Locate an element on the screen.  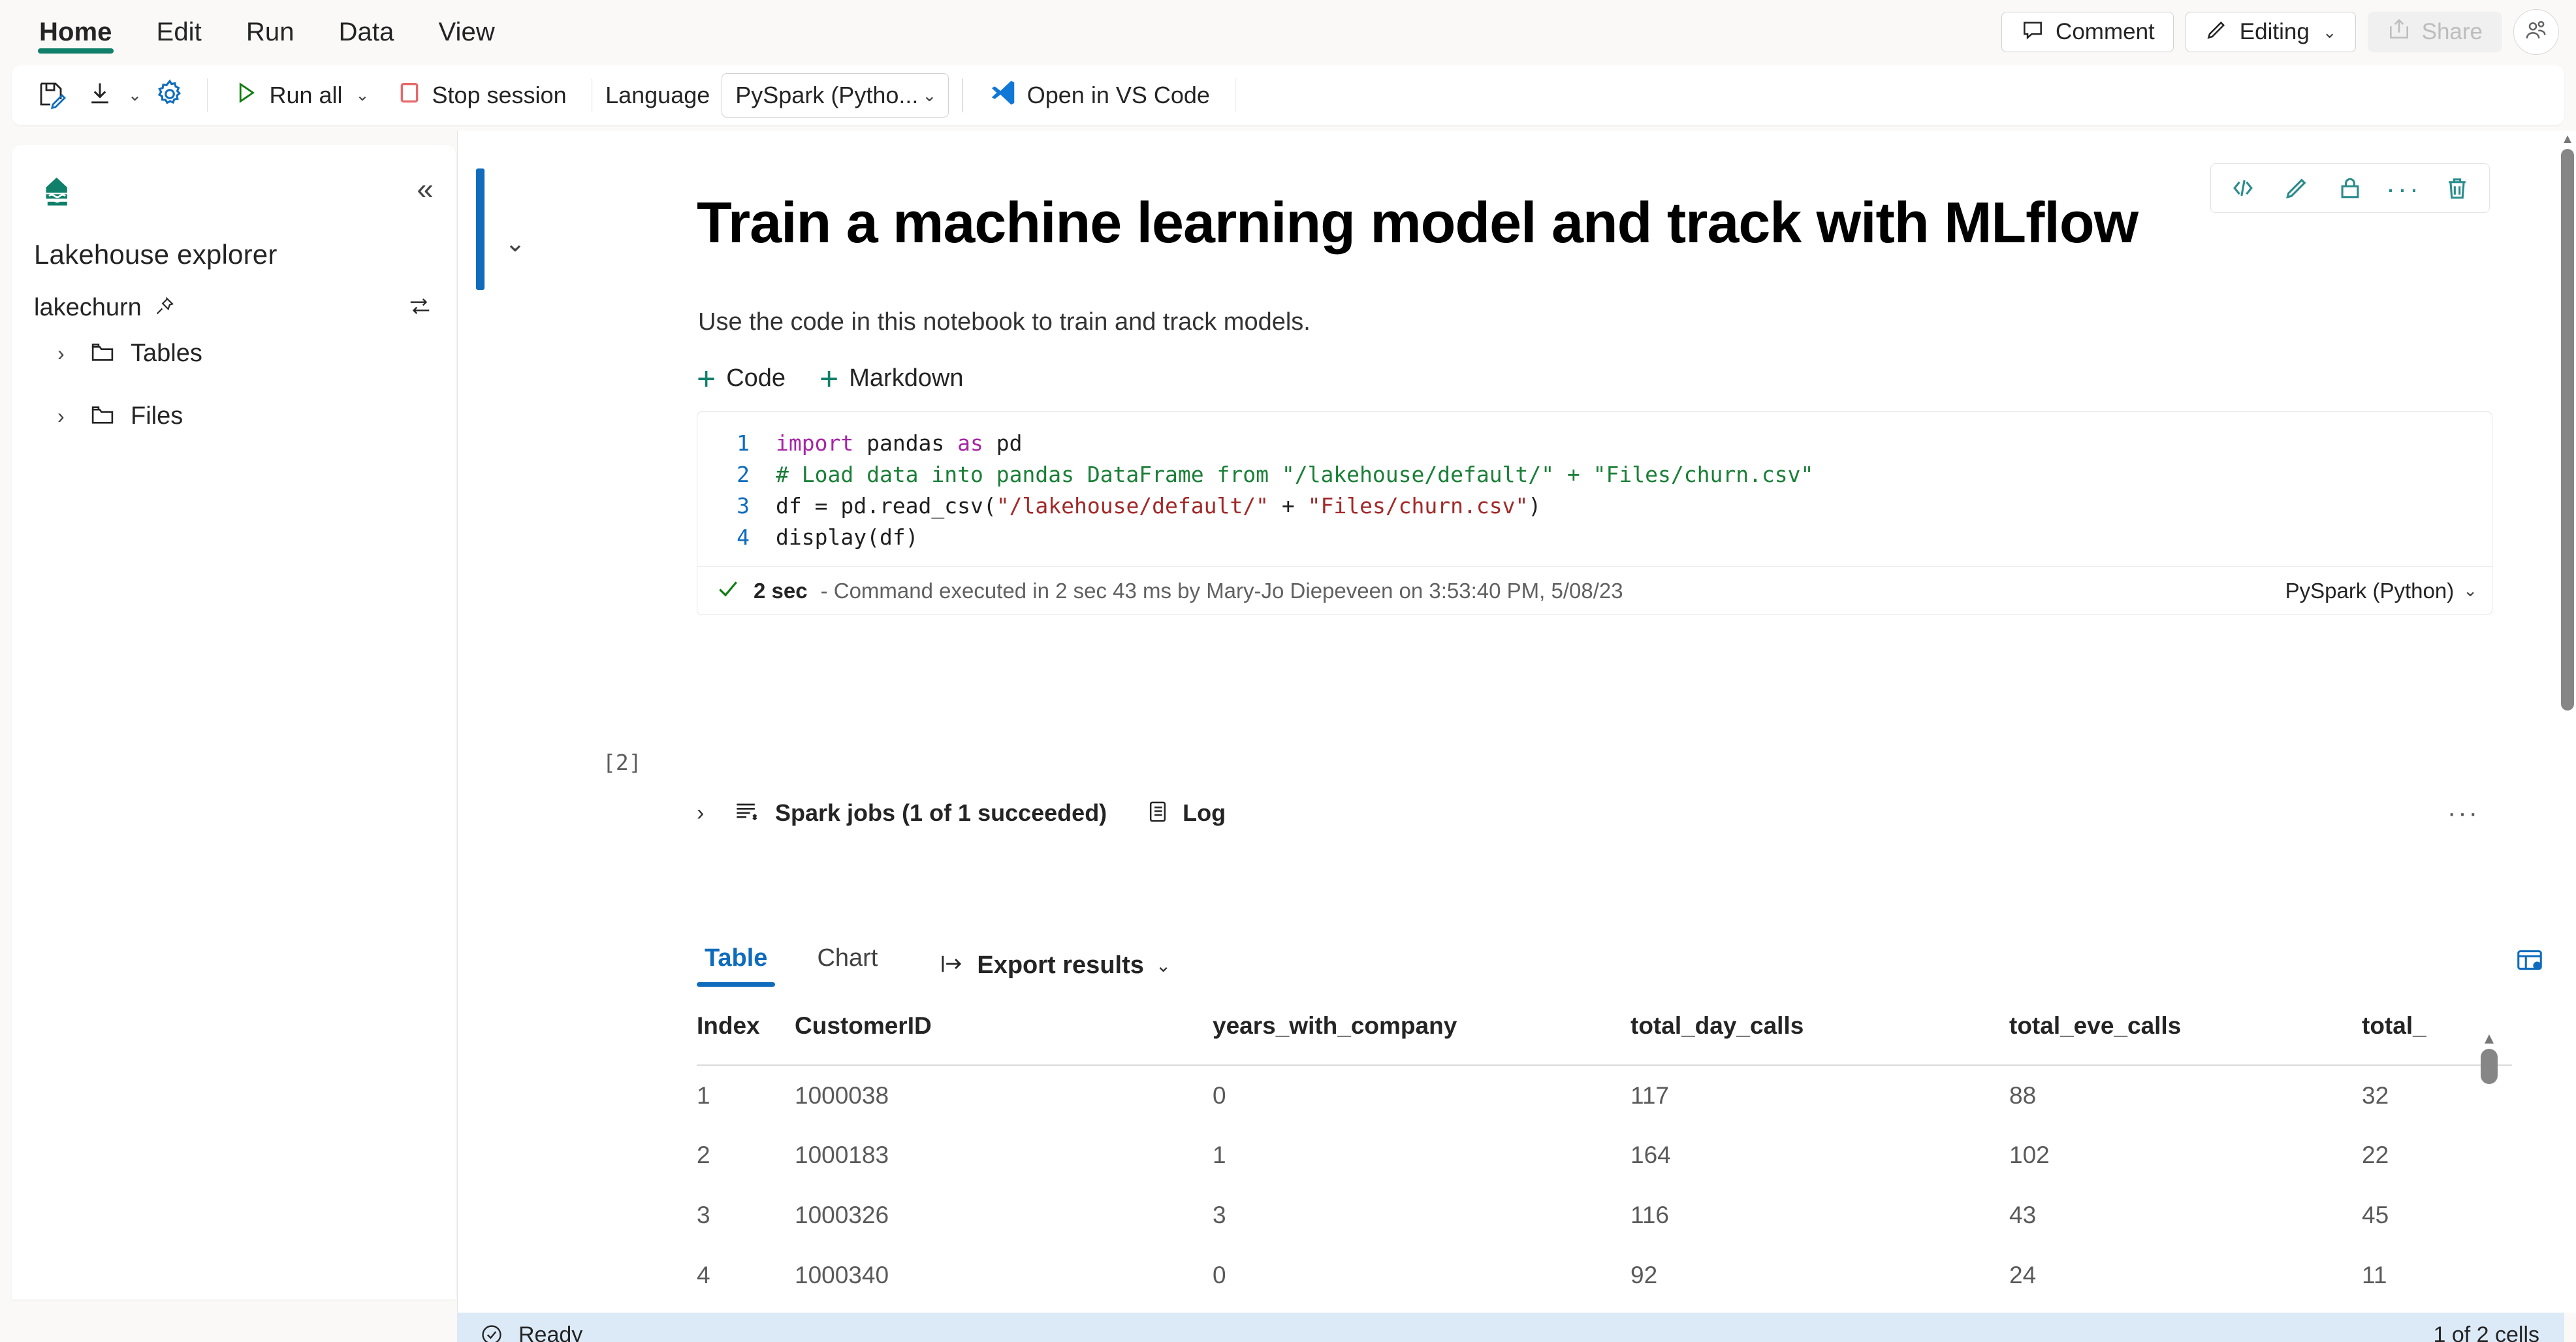
line-number: 2 is located at coordinates (744, 474).